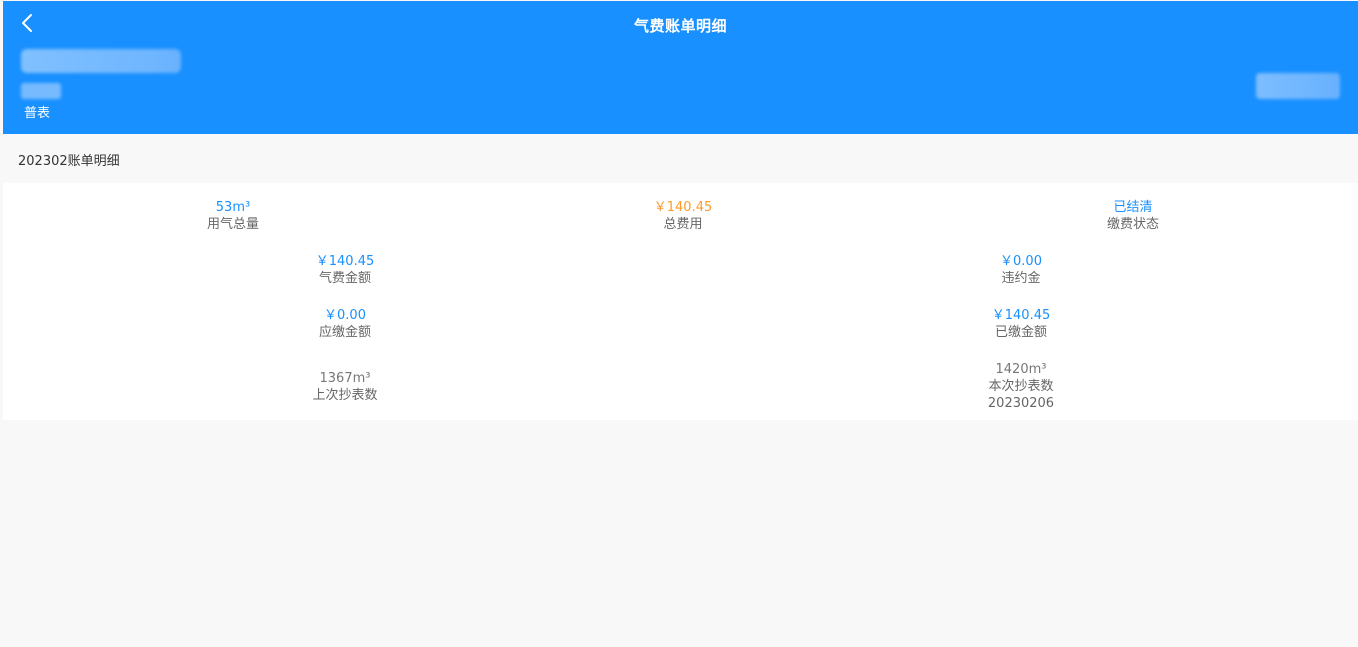 This screenshot has width=1358, height=647. What do you see at coordinates (345, 315) in the screenshot?
I see `amount-due-value: ￥0.00` at bounding box center [345, 315].